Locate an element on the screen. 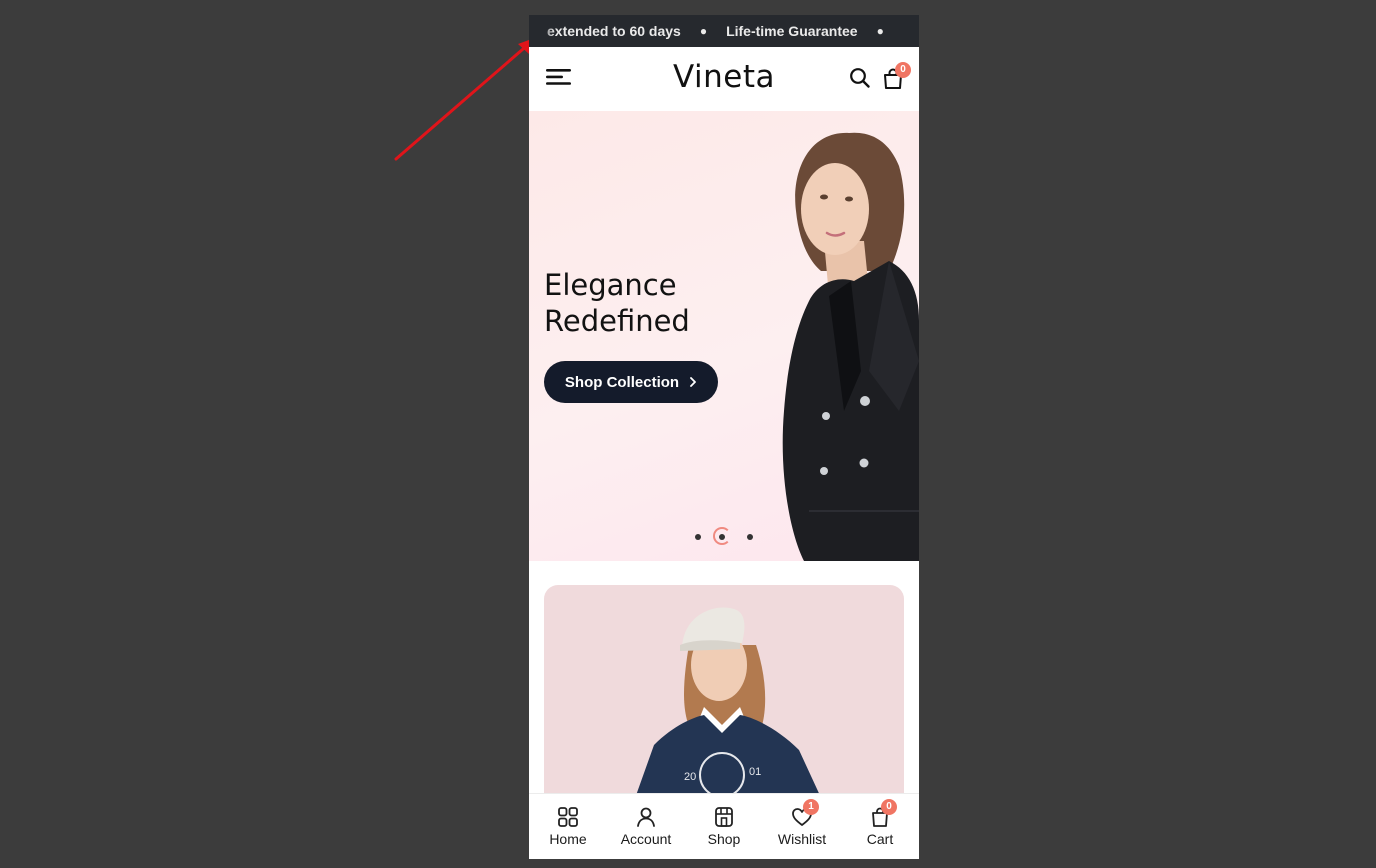 The height and width of the screenshot is (868, 1376). annotation-arrow is located at coordinates (465, 99).